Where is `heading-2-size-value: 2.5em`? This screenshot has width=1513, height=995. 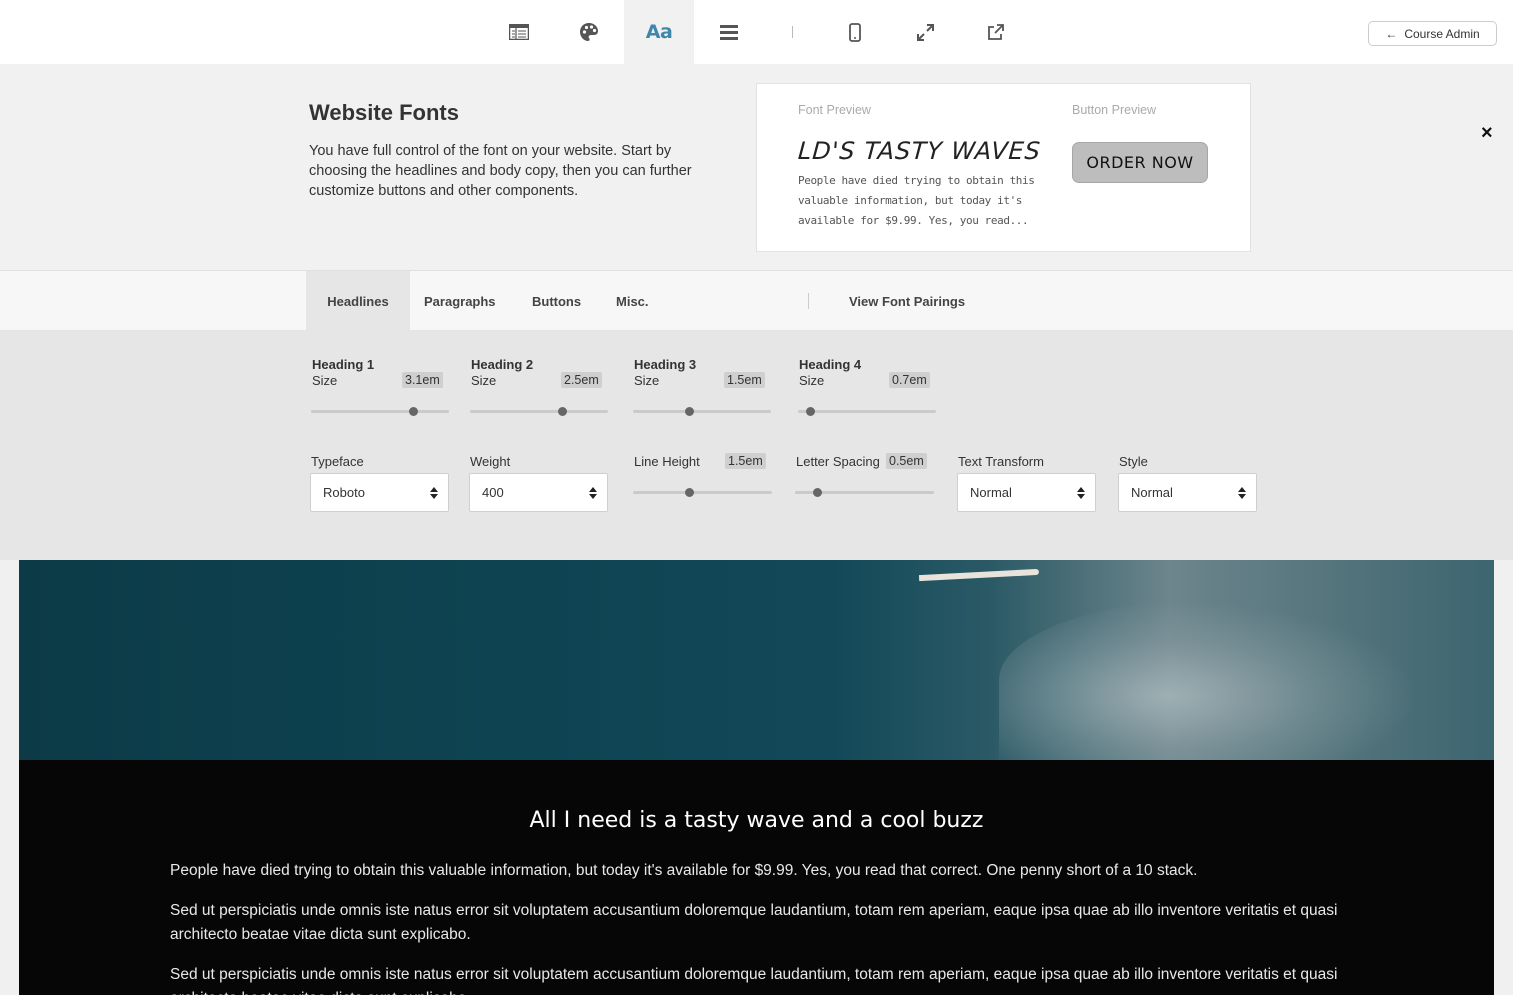
heading-2-size-value: 2.5em is located at coordinates (581, 380).